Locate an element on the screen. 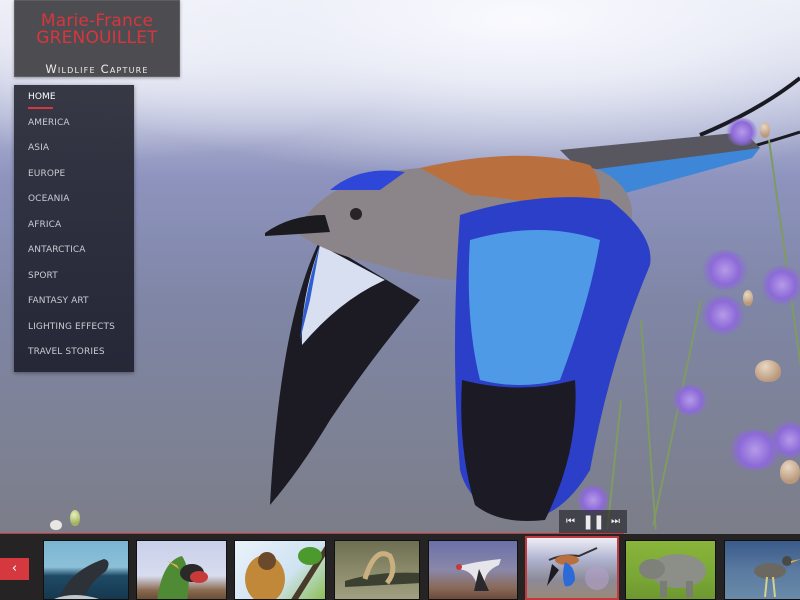 This screenshot has width=800, height=600. thumbnail-whale is located at coordinates (86, 570).